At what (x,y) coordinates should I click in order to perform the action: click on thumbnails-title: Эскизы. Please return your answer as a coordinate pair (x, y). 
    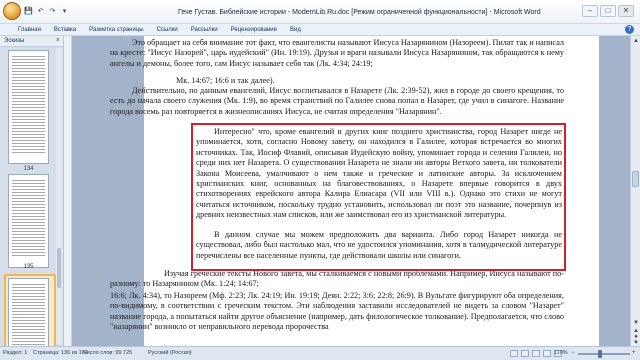
    Looking at the image, I should click on (14, 41).